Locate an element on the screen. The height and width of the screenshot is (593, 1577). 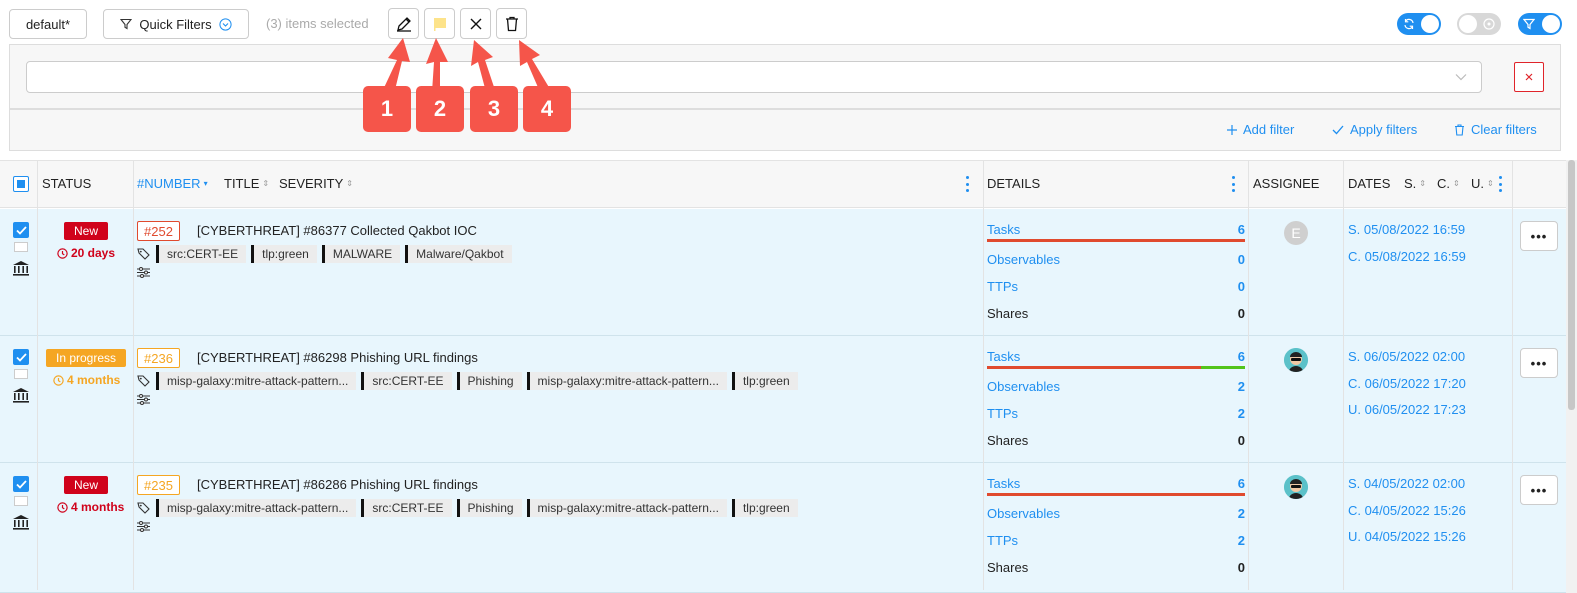
column-dates-updated: U. ⇕ is located at coordinates (1482, 183).